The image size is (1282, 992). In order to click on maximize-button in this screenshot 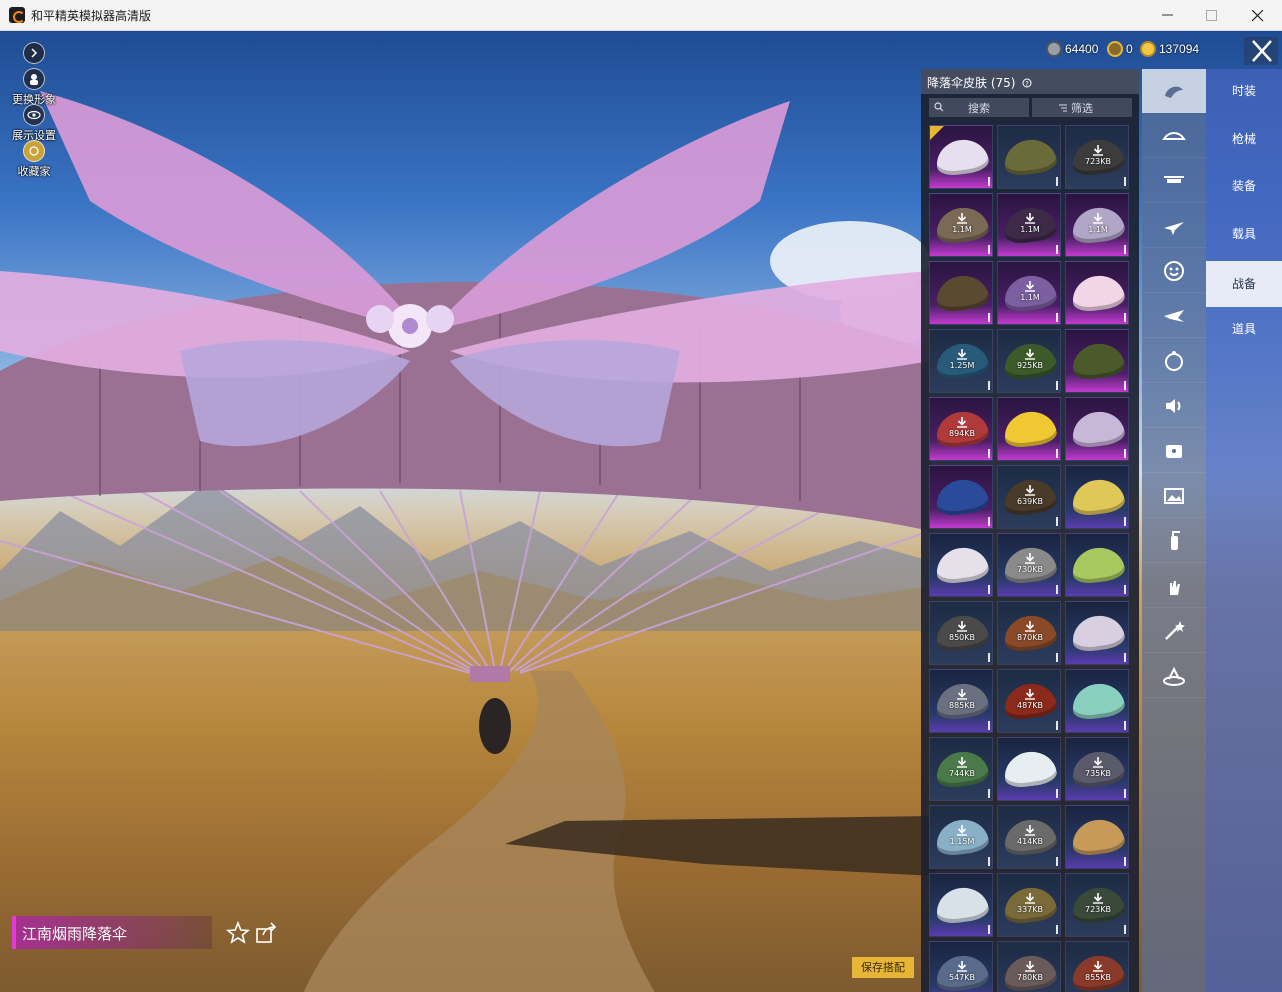, I will do `click(1212, 15)`.